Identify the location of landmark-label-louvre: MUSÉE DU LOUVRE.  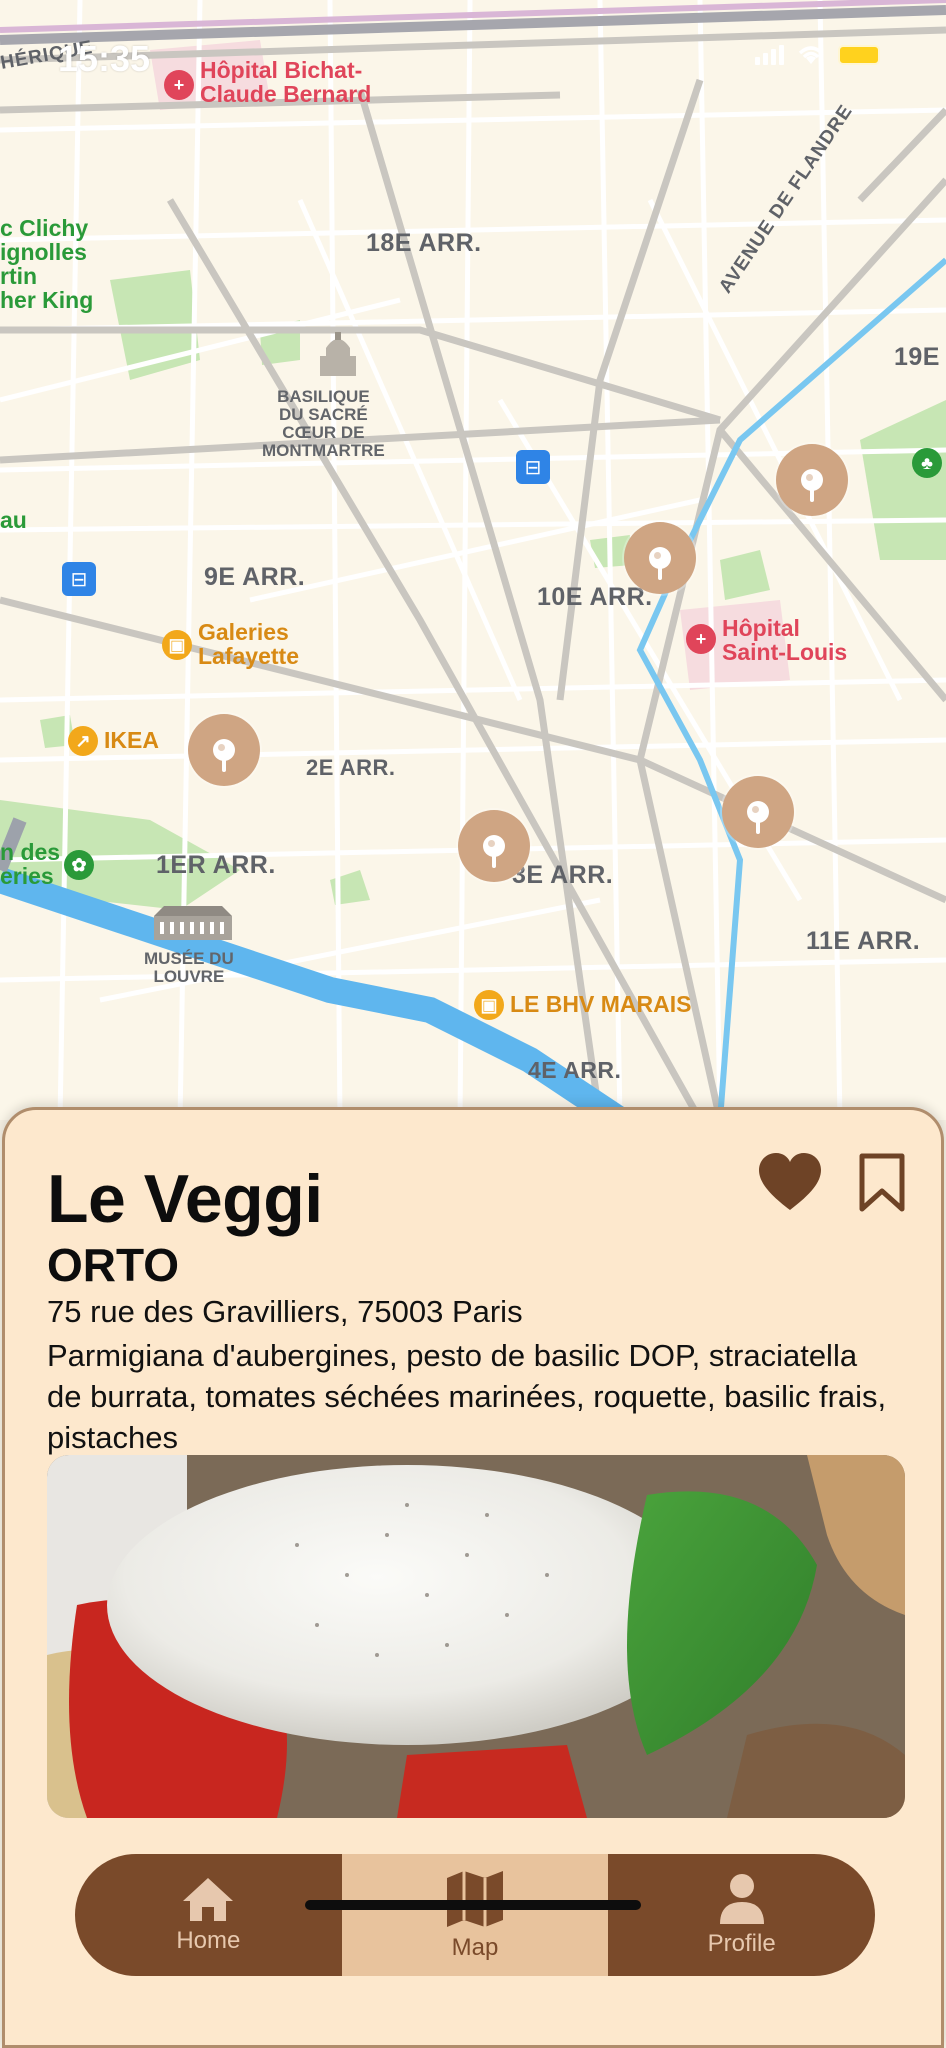
(189, 968).